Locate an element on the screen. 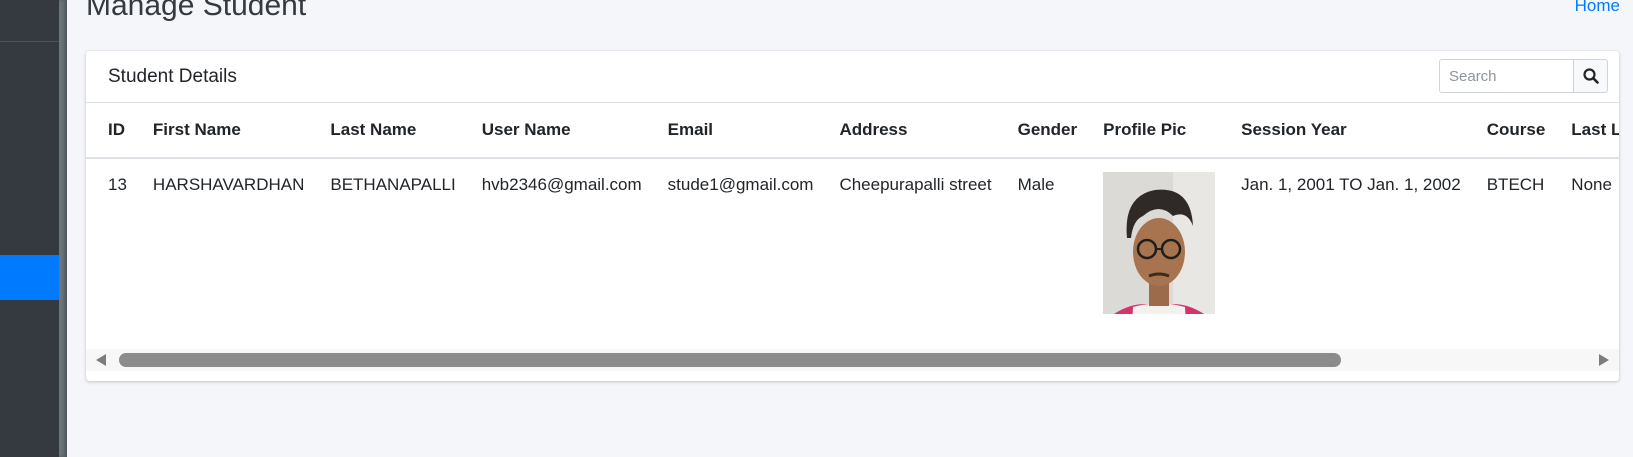 Image resolution: width=1633 pixels, height=457 pixels. sidebar-edge is located at coordinates (63, 228).